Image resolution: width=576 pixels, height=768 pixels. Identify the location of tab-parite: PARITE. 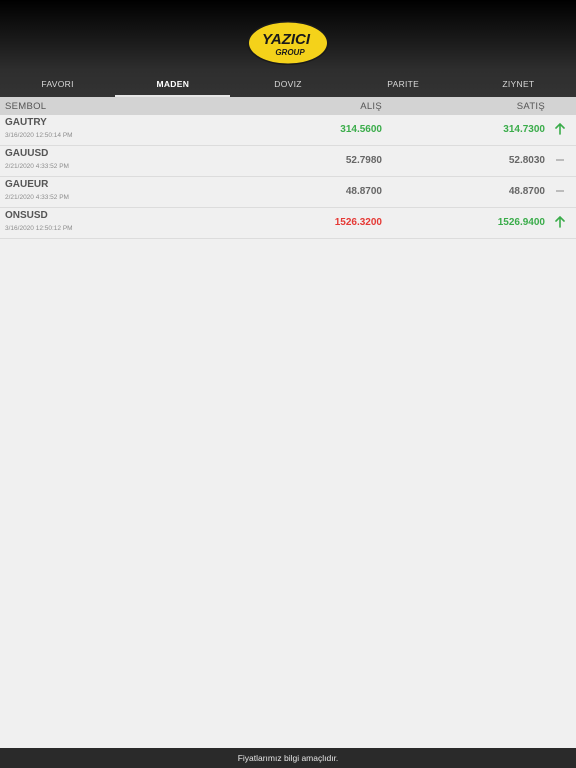
(403, 84).